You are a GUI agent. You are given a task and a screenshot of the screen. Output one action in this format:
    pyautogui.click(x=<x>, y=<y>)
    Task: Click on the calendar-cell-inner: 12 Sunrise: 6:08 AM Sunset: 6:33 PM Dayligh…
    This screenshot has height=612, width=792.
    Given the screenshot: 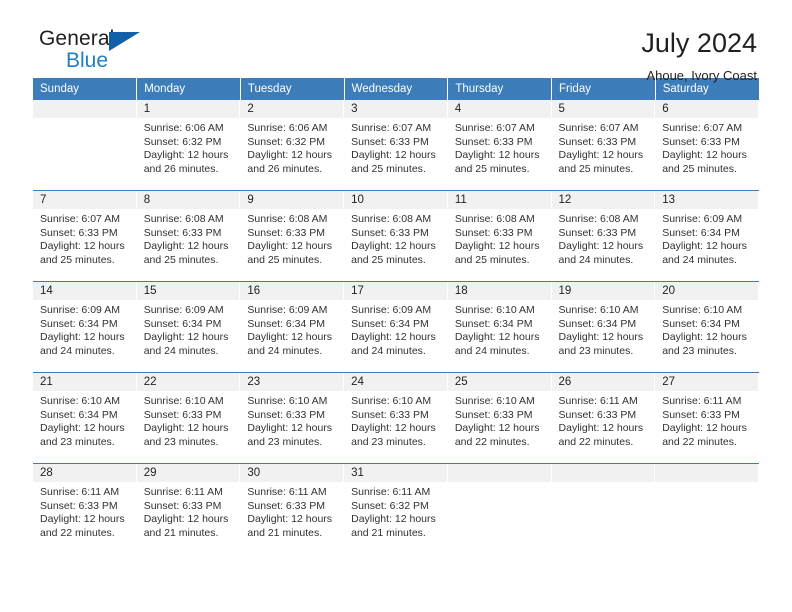 What is the action you would take?
    pyautogui.click(x=603, y=236)
    